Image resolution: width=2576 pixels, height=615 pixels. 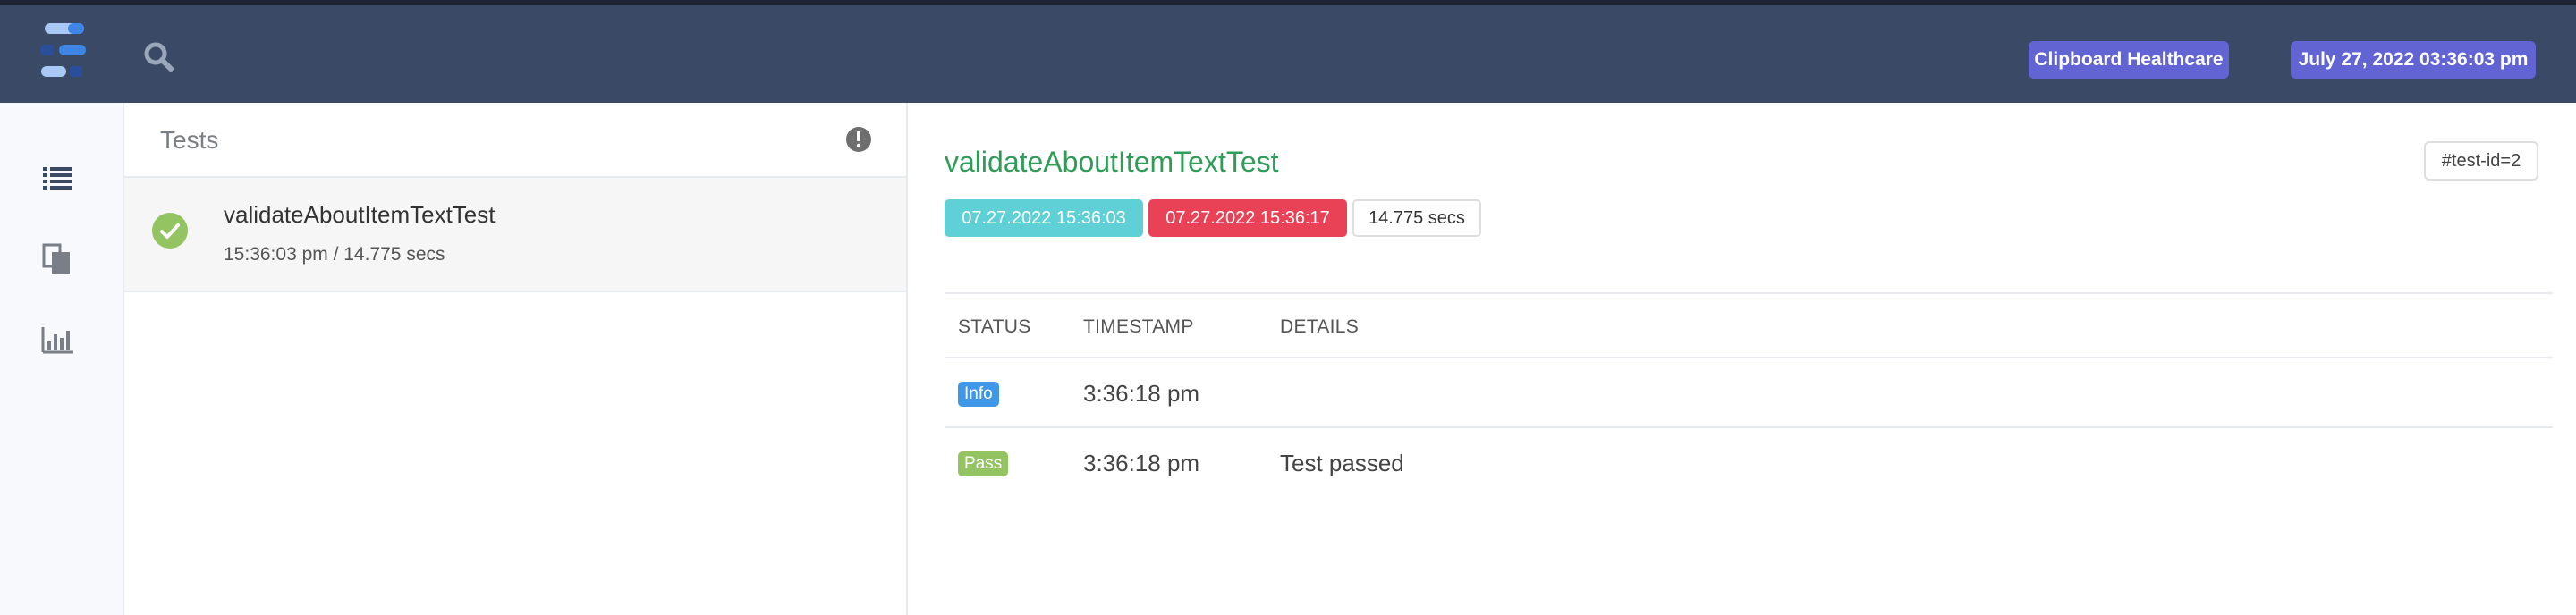 What do you see at coordinates (1112, 162) in the screenshot?
I see `detail-test-title: validateAboutItemTextTest` at bounding box center [1112, 162].